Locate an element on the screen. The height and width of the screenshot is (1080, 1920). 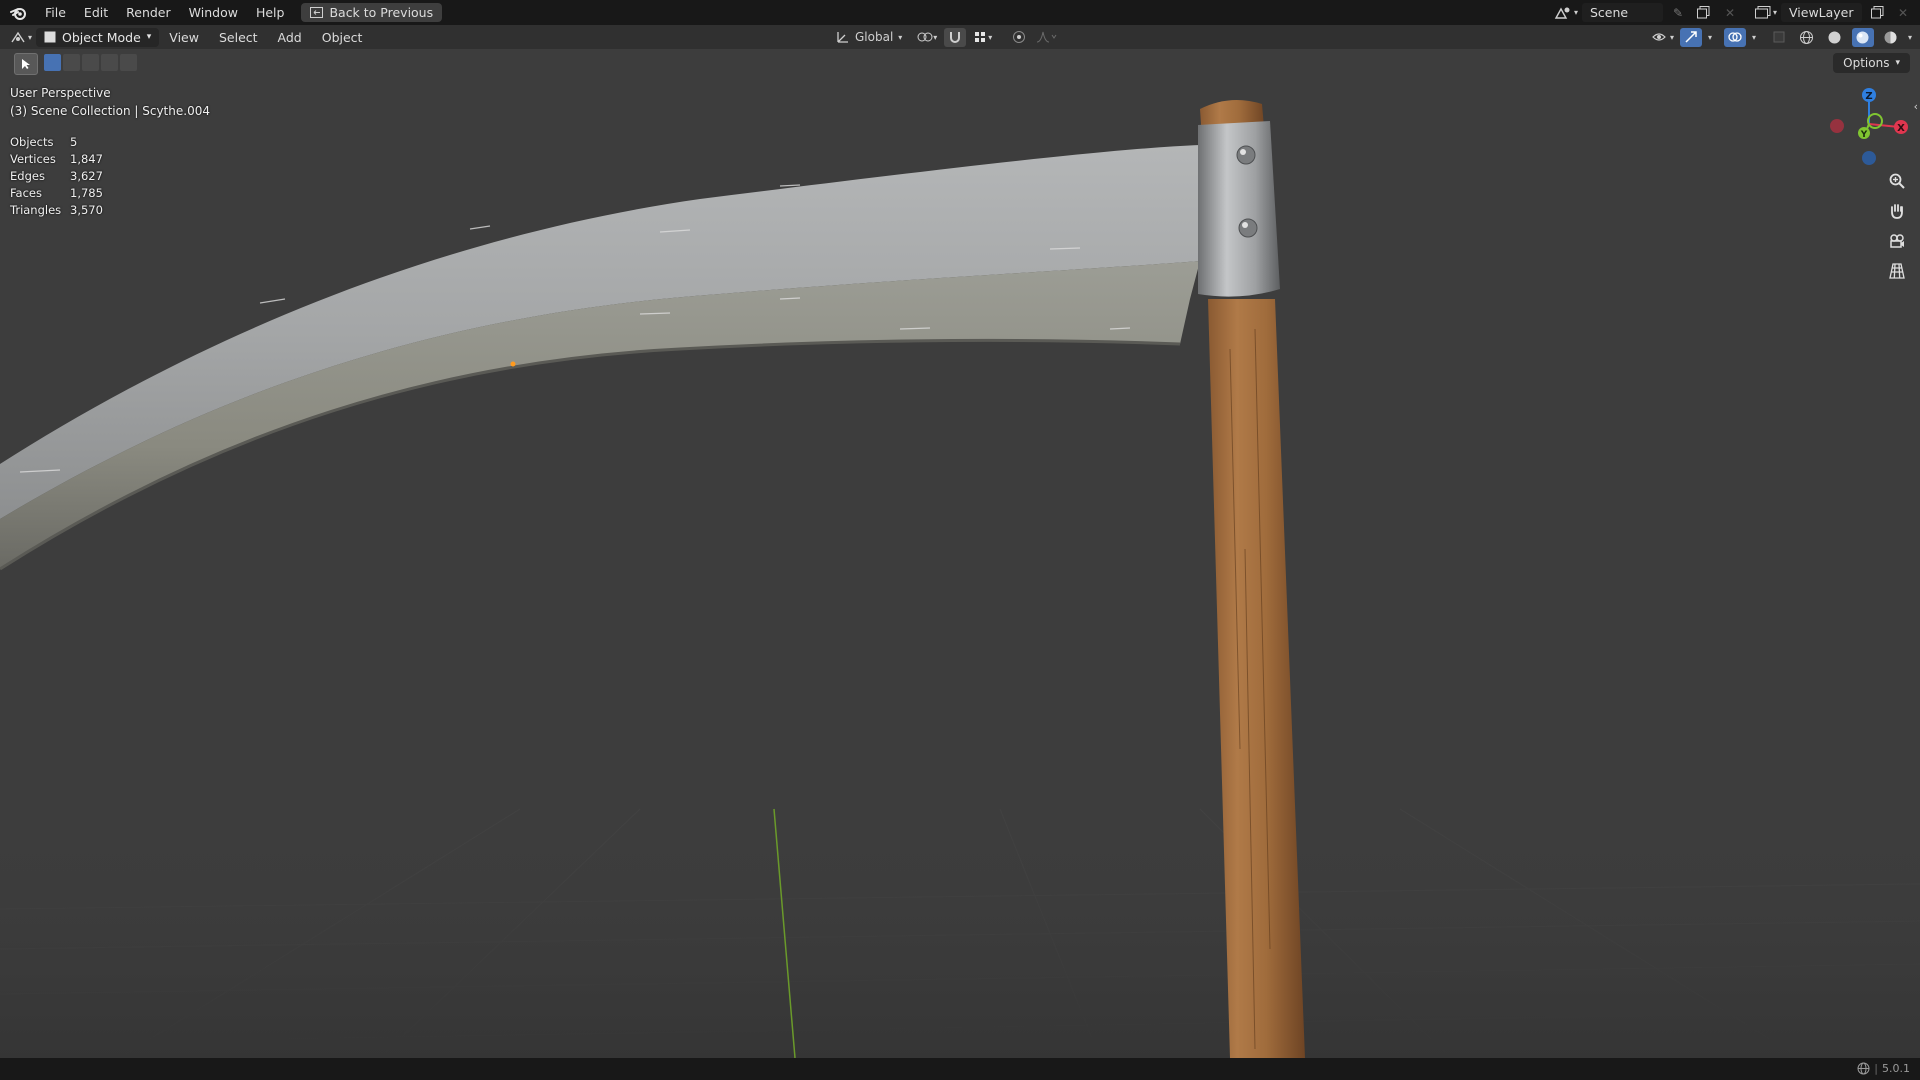
header-menu-add: Add is located at coordinates (290, 37).